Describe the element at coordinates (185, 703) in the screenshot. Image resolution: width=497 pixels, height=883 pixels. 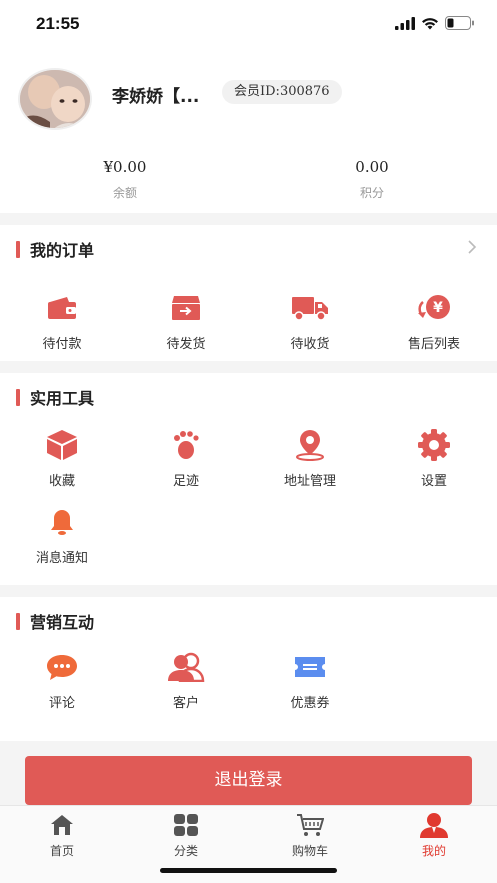
I see `marketing-item-label: 客户` at that location.